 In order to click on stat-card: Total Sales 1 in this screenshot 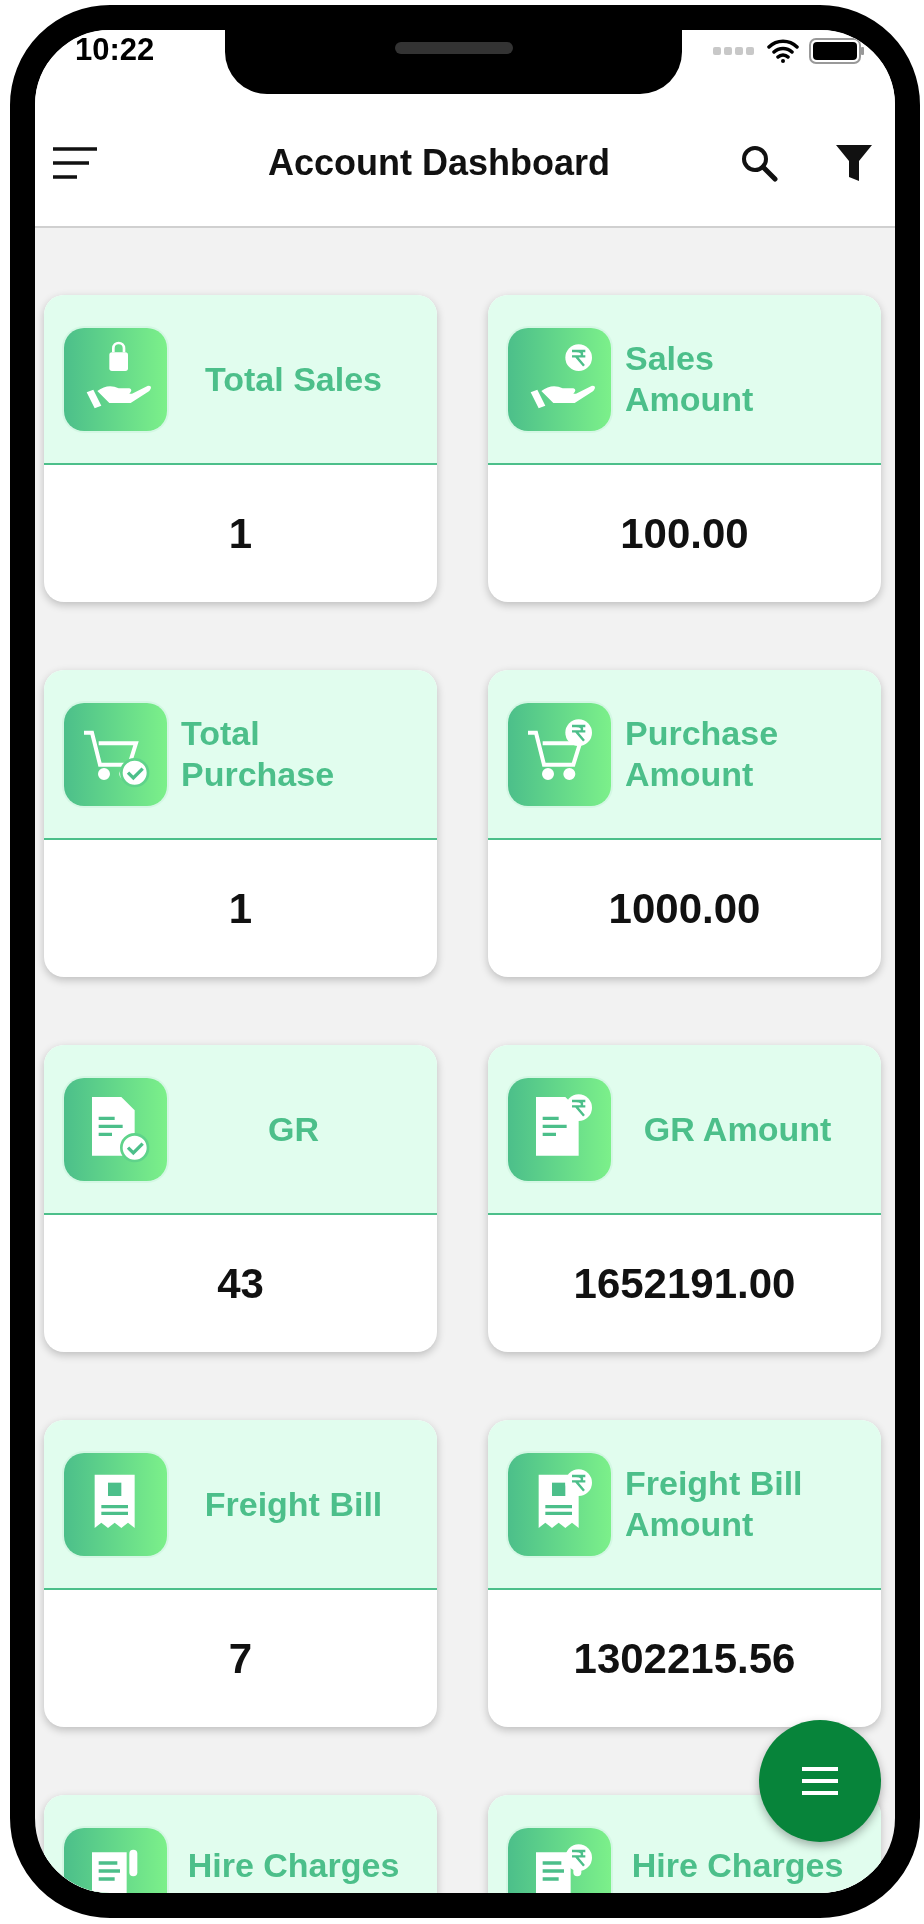, I will do `click(240, 448)`.